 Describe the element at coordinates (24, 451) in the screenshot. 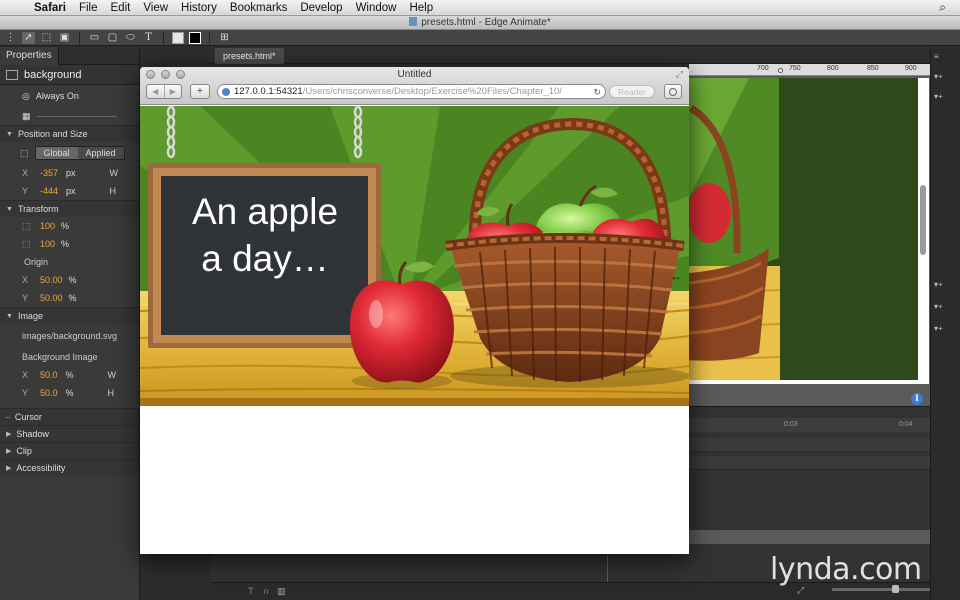

I see `section-title: Clip` at that location.